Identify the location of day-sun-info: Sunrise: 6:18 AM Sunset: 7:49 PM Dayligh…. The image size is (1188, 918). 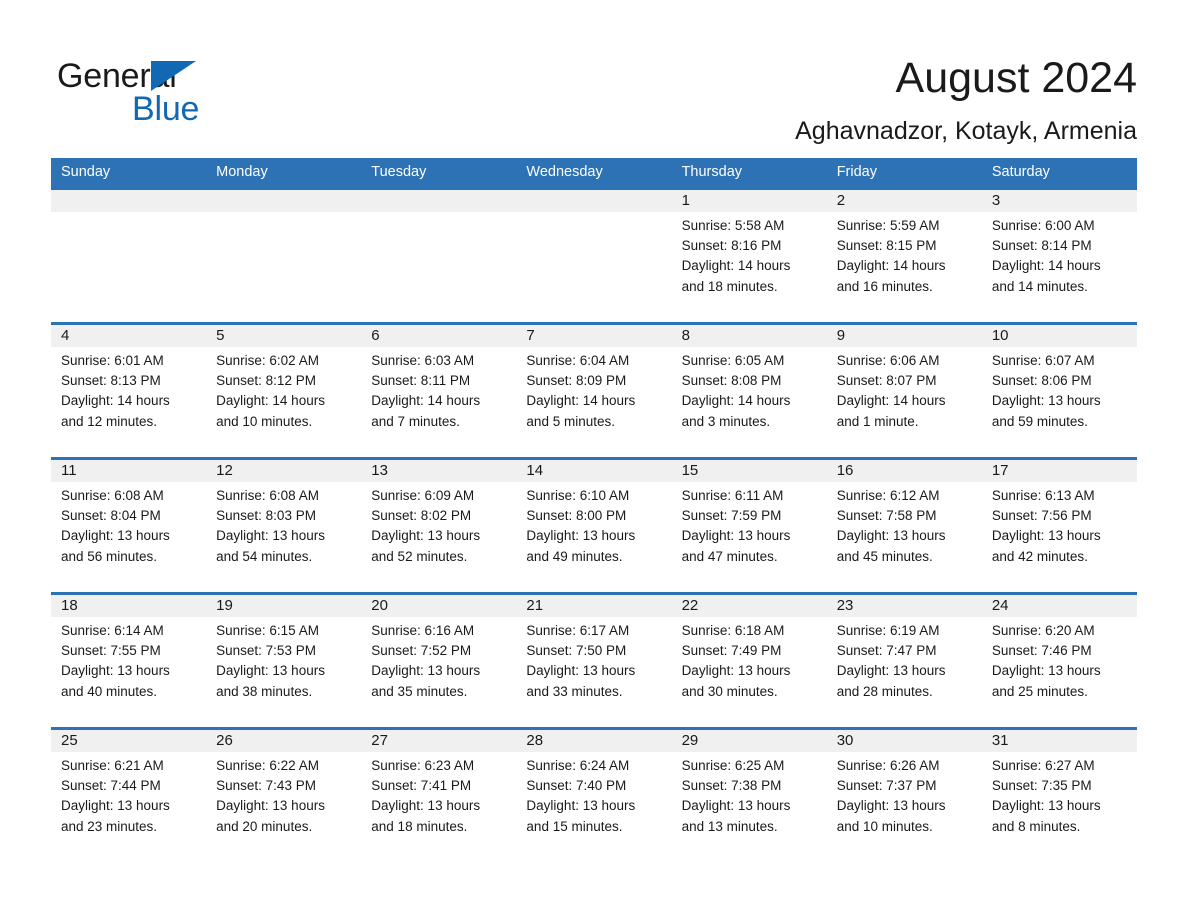
(736, 661).